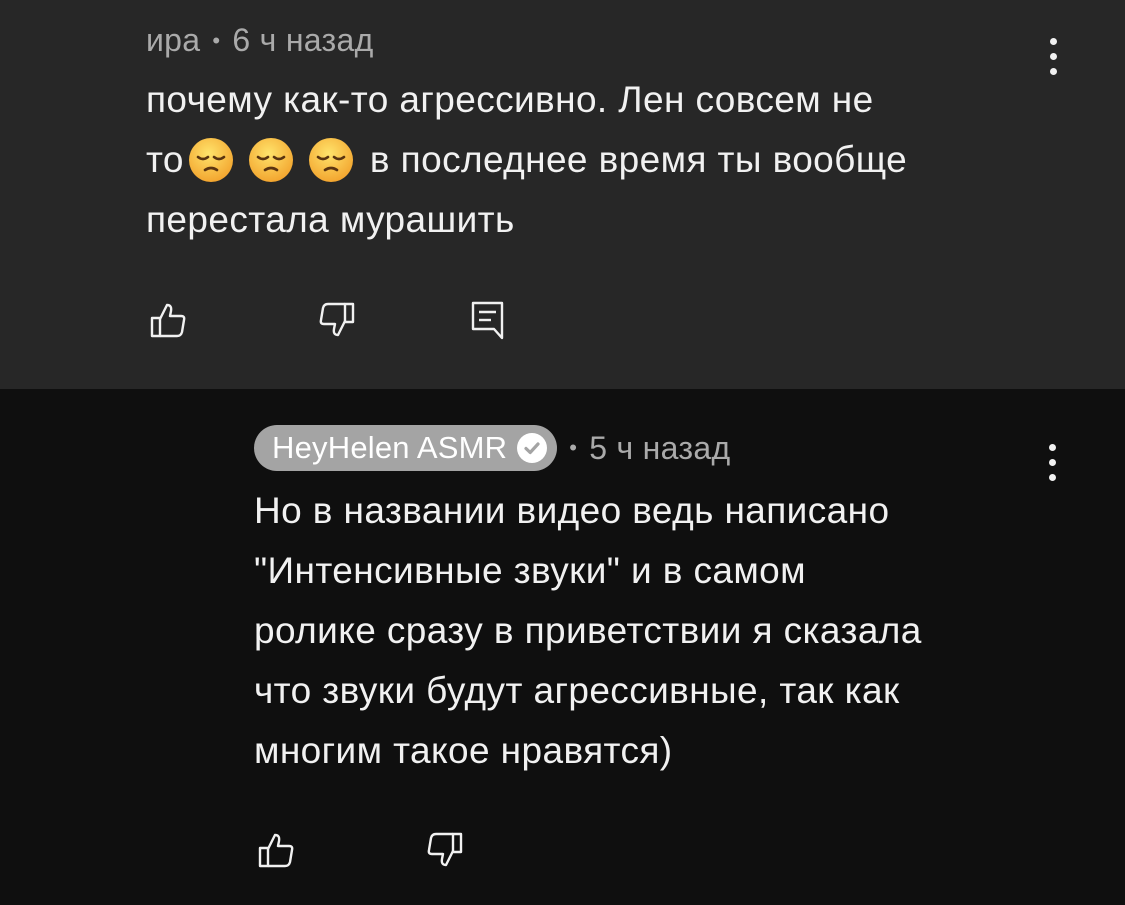 The image size is (1125, 905). I want to click on reply-meta: HeyHelen ASMR • 5 ч назад, so click(492, 448).